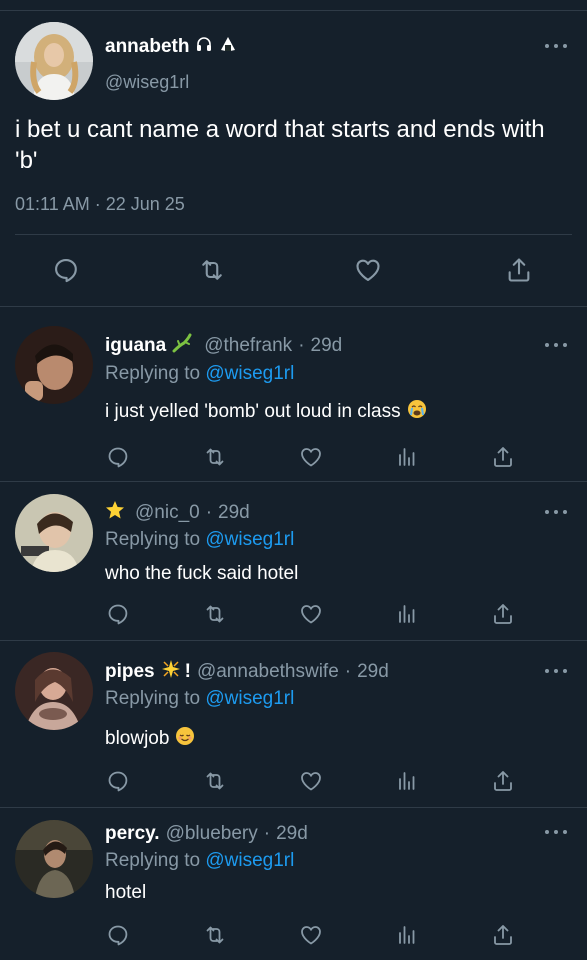  I want to click on reply-author-name: iguana, so click(135, 346).